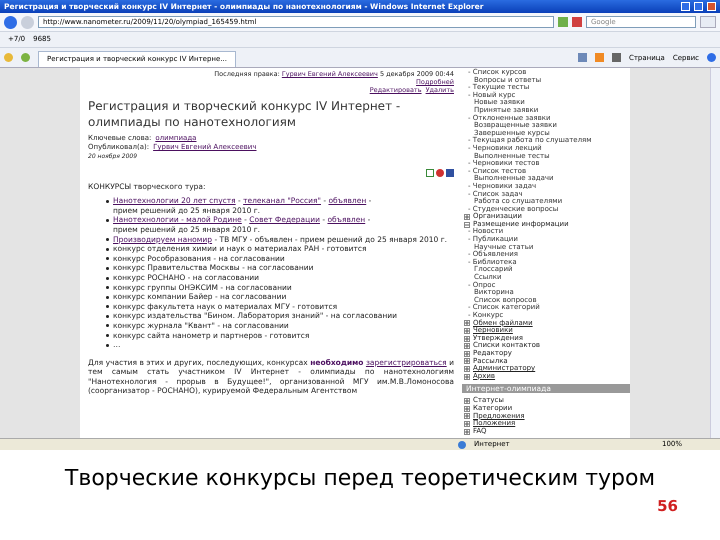  What do you see at coordinates (667, 506) in the screenshot?
I see `slide-number: 56` at bounding box center [667, 506].